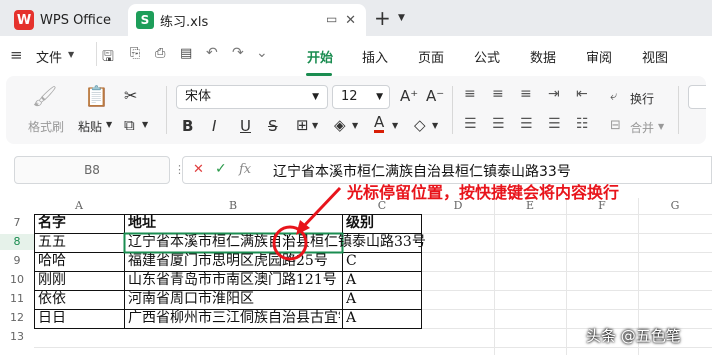 Image resolution: width=712 pixels, height=355 pixels. I want to click on cell-c9-level: C, so click(383, 261).